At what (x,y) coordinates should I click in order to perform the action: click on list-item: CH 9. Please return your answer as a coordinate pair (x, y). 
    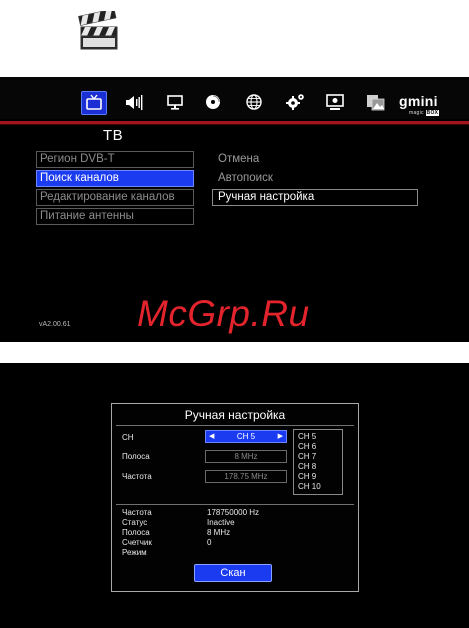
    Looking at the image, I should click on (307, 476).